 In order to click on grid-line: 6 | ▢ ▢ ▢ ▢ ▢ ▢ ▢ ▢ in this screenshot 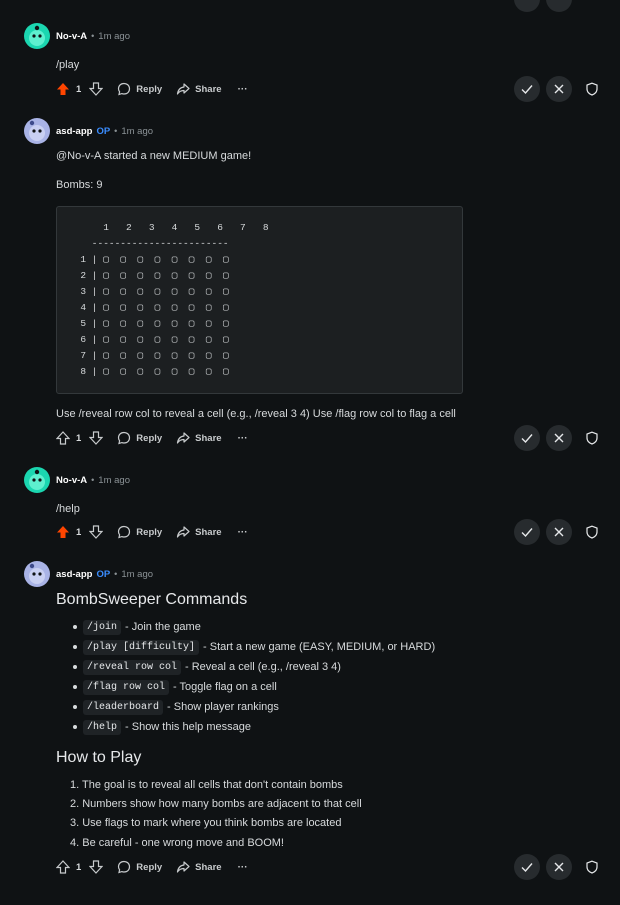, I will do `click(149, 339)`.